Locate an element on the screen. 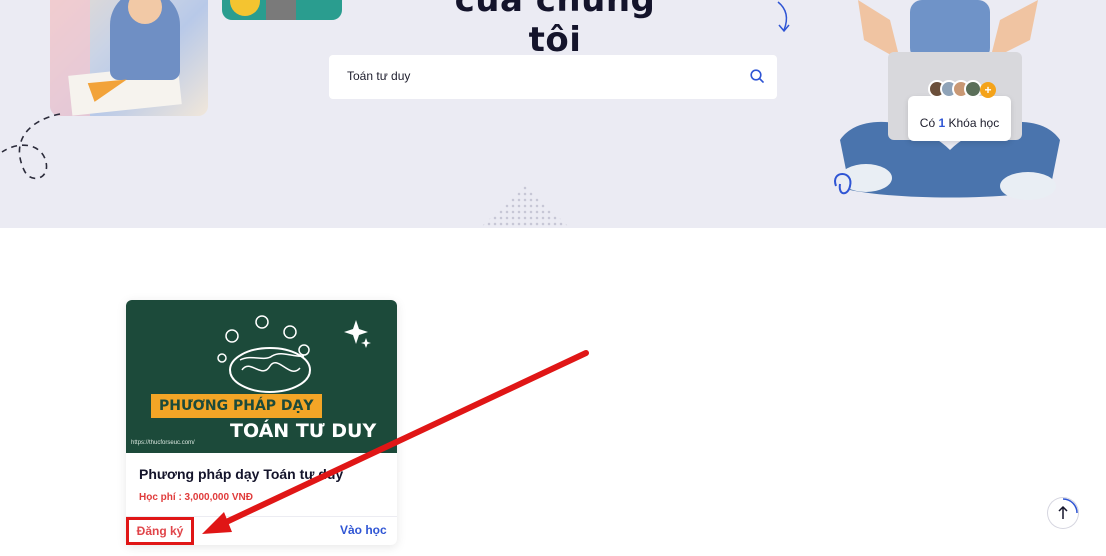 Image resolution: width=1106 pixels, height=556 pixels. sparkle-icon is located at coordinates (357, 334).